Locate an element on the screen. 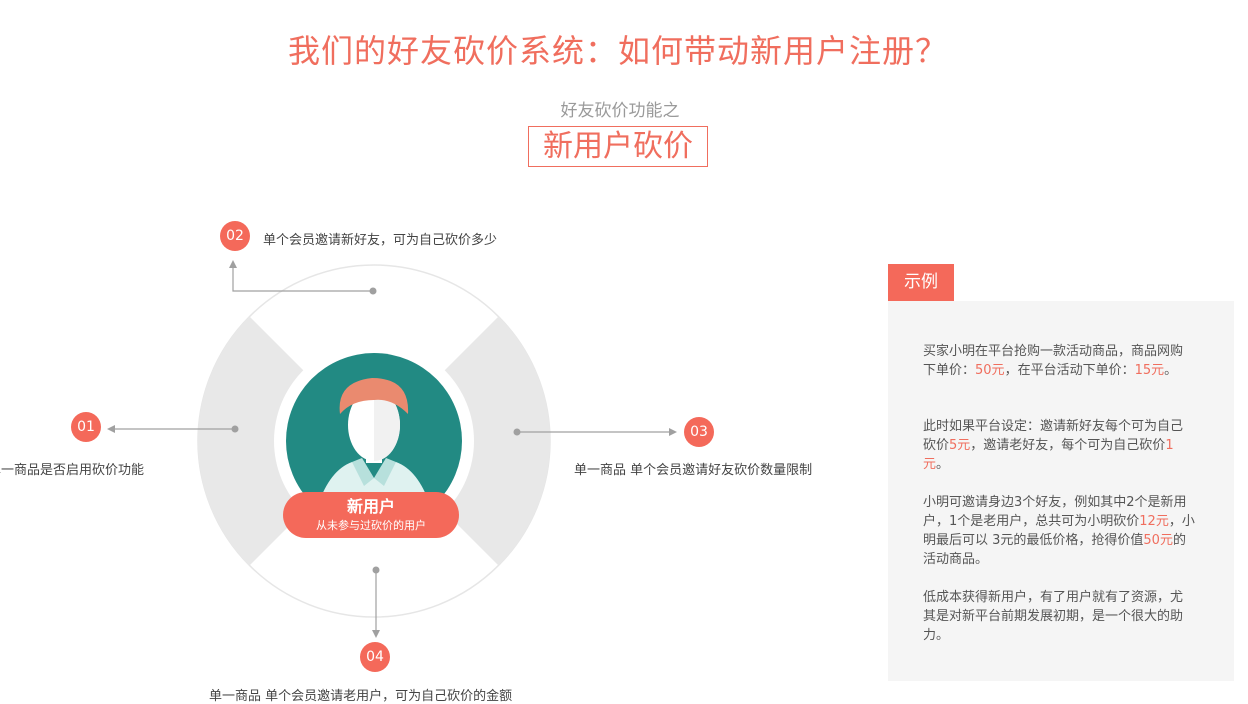 The width and height of the screenshot is (1248, 704). highlight-value: 12元 is located at coordinates (1154, 521).